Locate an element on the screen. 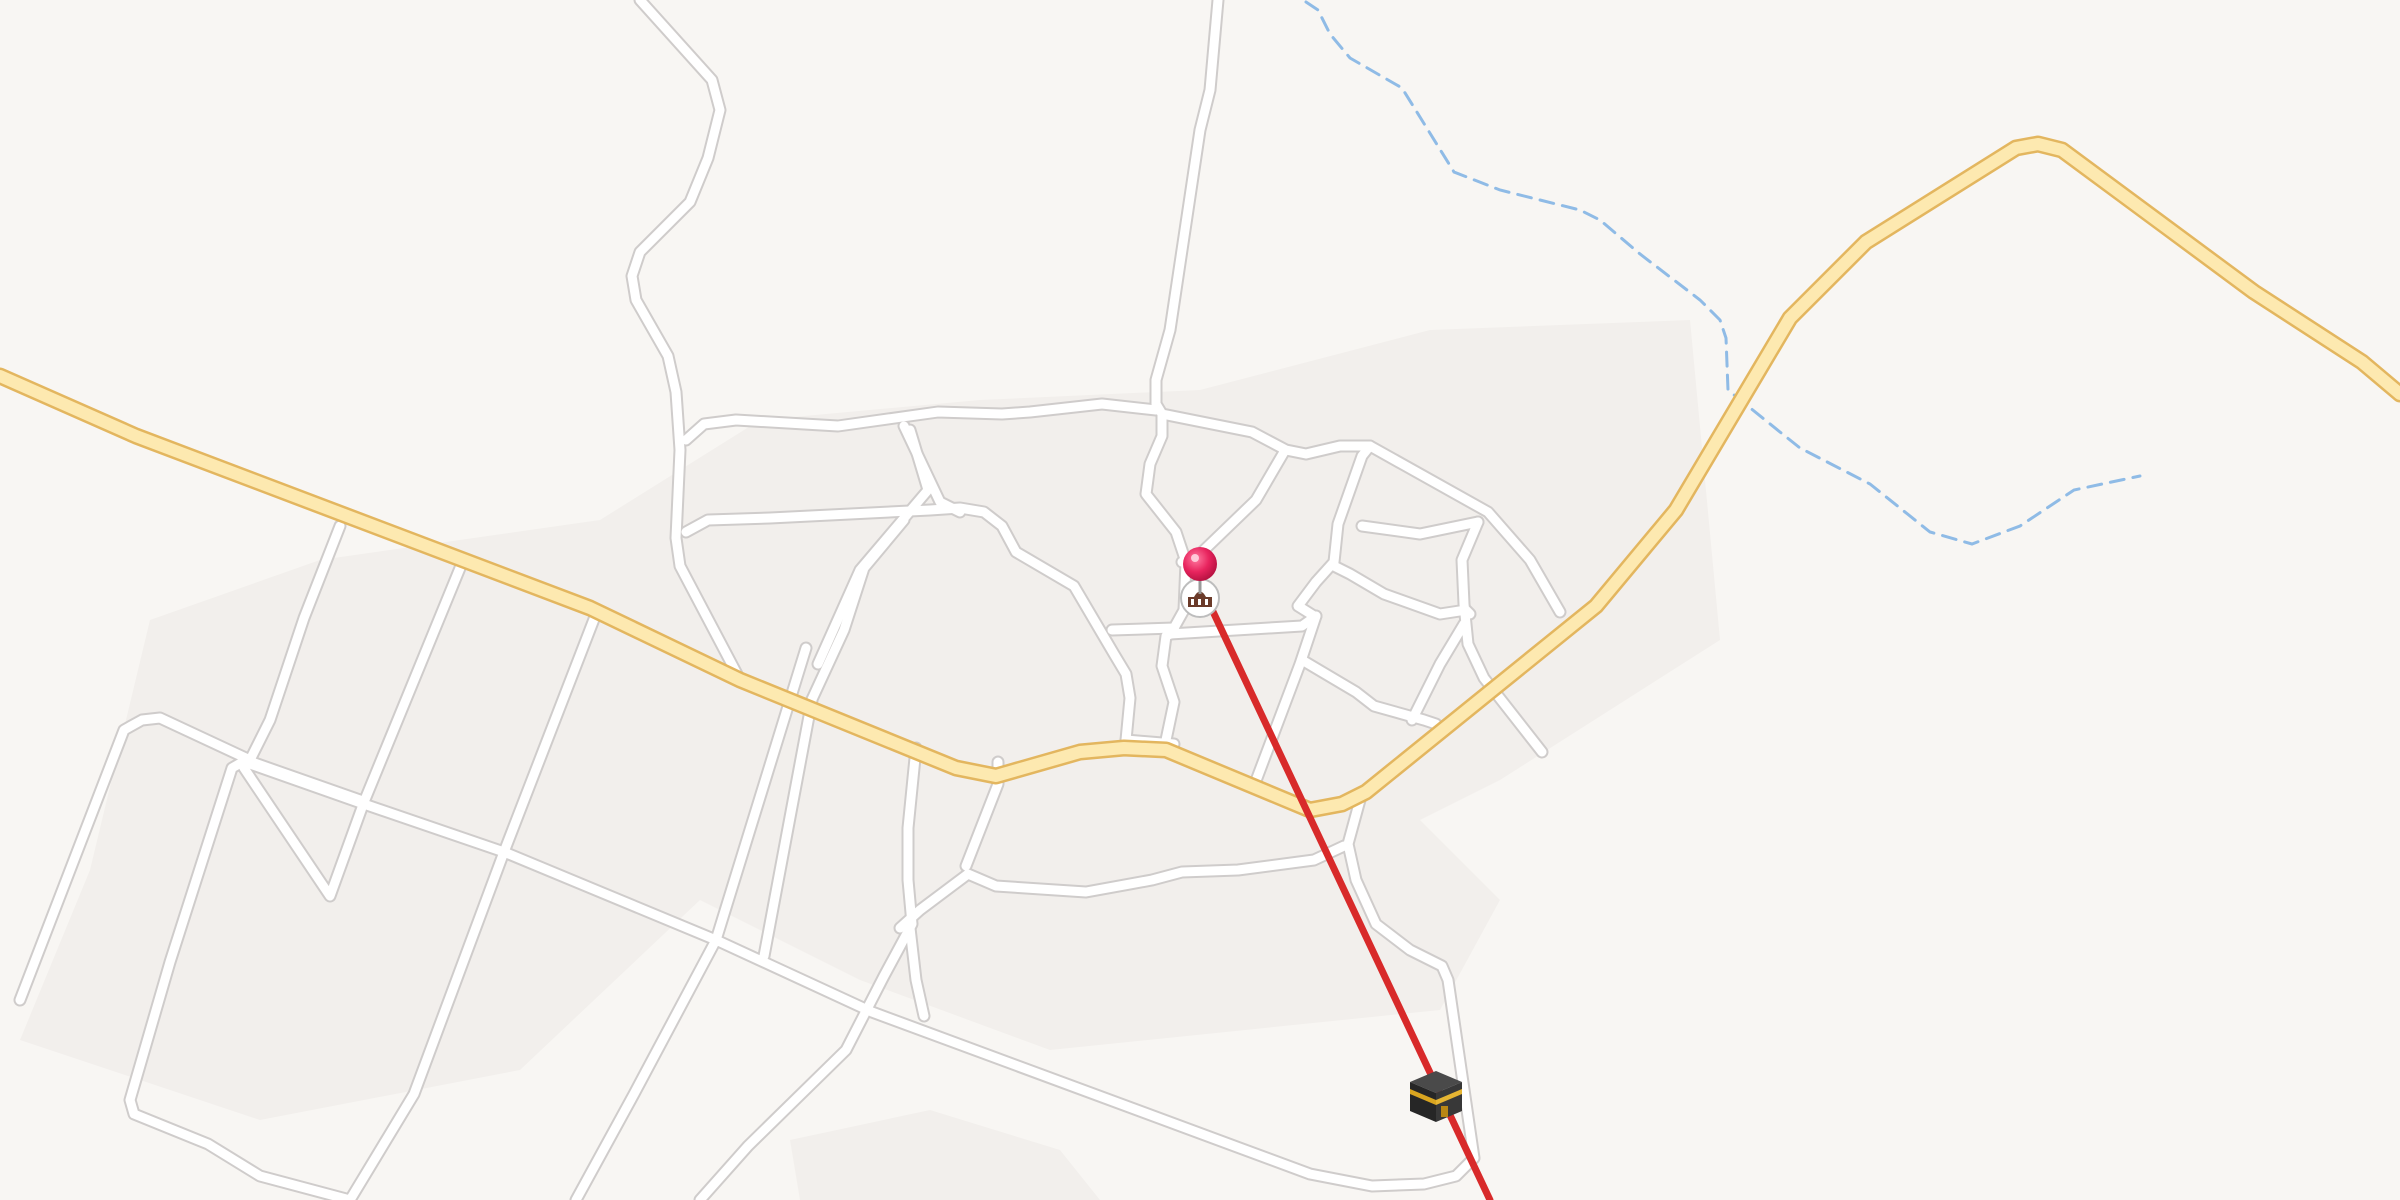  urban-area is located at coordinates (945, 1155).